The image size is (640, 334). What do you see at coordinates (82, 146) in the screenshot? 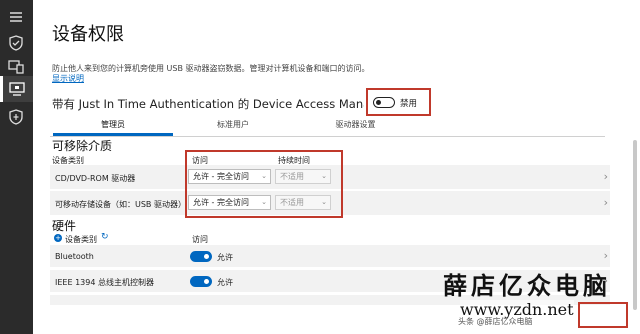
I see `removable-media-heading: 可移除介质` at bounding box center [82, 146].